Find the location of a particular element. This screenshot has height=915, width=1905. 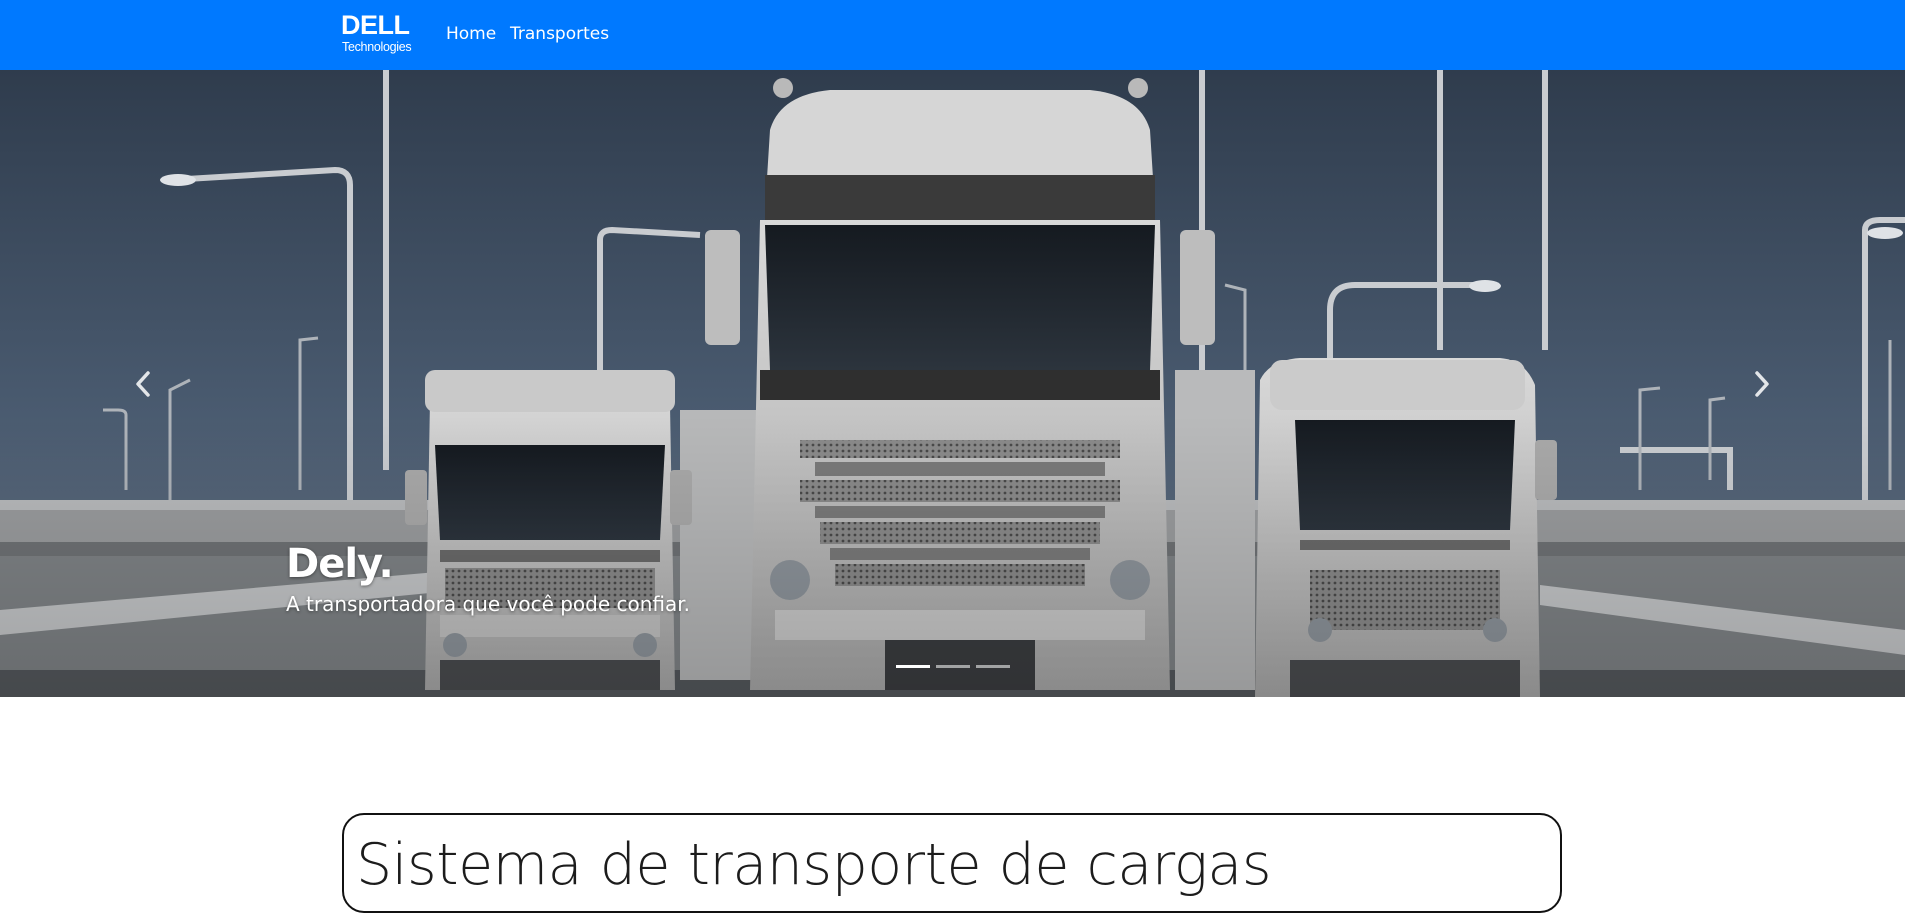

dell-technologies-logo: DELL Technologies is located at coordinates (381, 35).